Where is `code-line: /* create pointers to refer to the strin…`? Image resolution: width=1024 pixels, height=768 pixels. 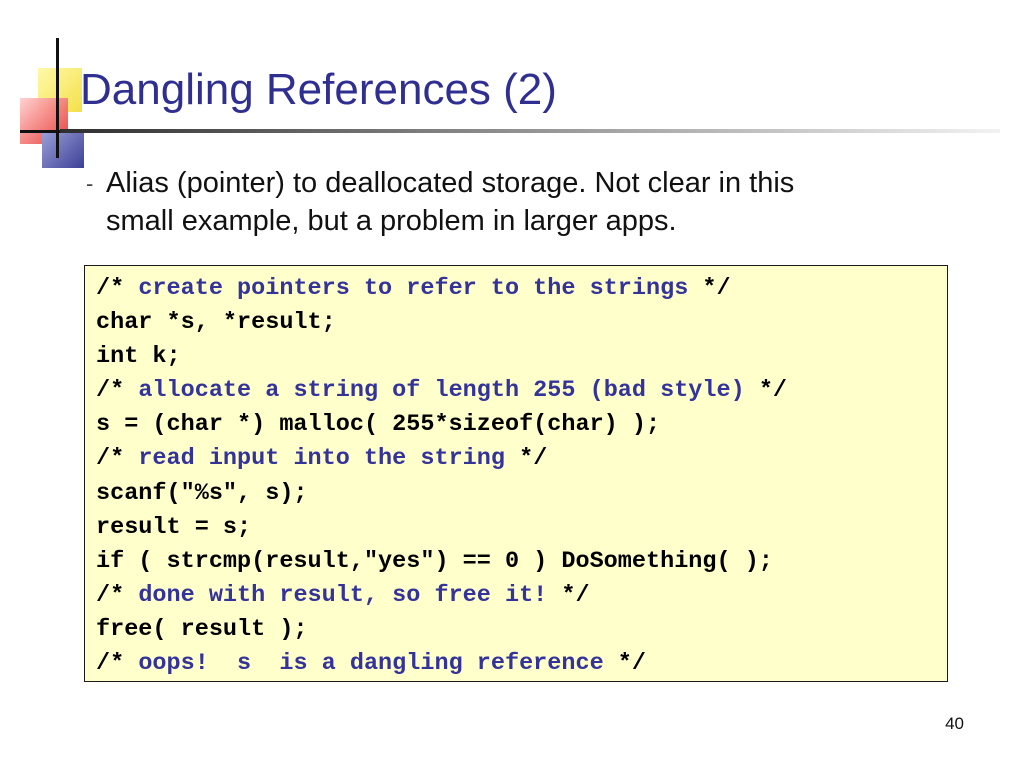 code-line: /* create pointers to refer to the strin… is located at coordinates (413, 288).